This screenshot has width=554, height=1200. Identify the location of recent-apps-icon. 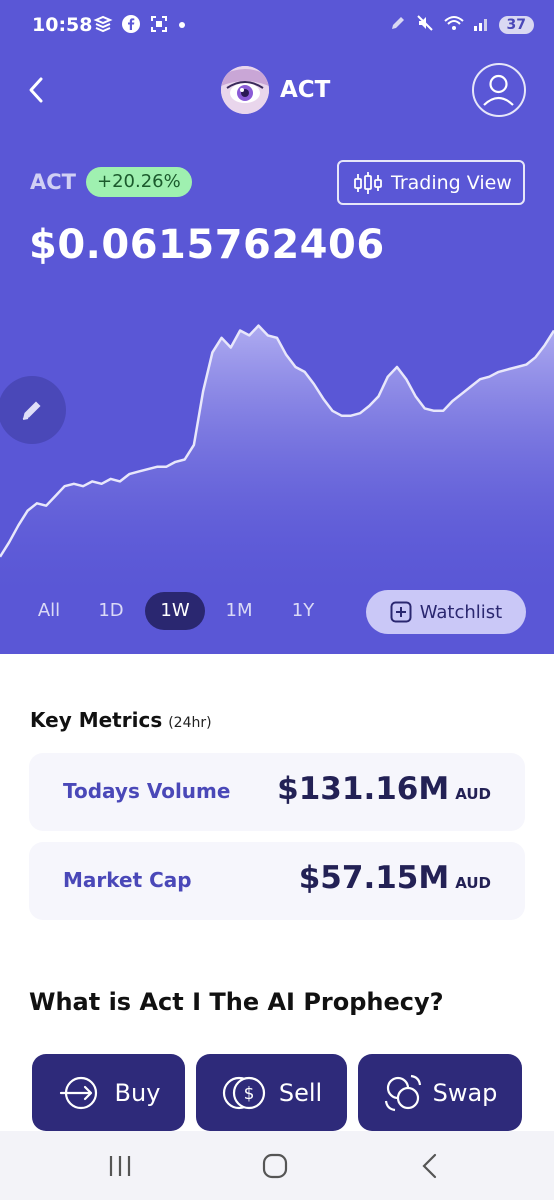
(120, 1166).